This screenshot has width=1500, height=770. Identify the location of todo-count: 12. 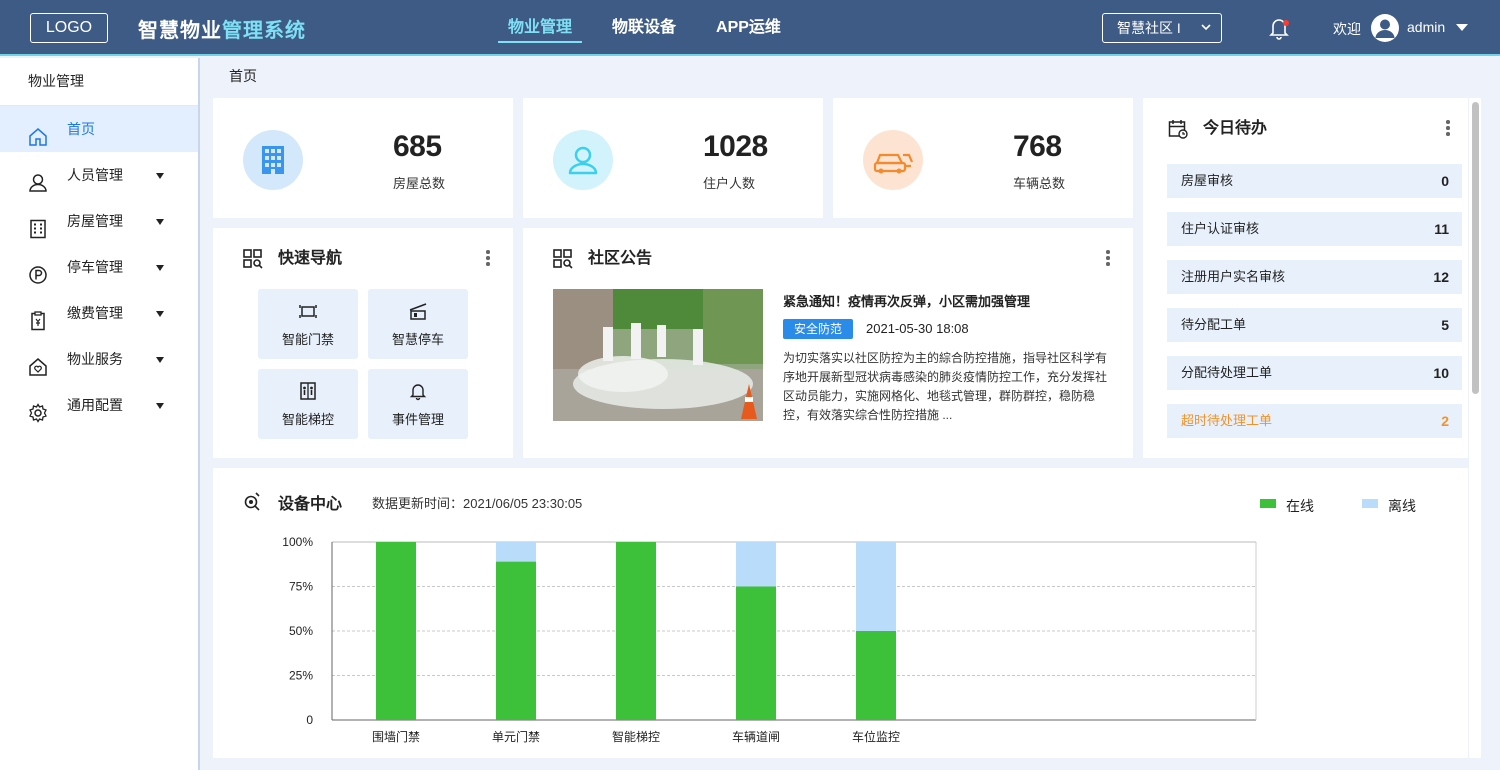
(1441, 277).